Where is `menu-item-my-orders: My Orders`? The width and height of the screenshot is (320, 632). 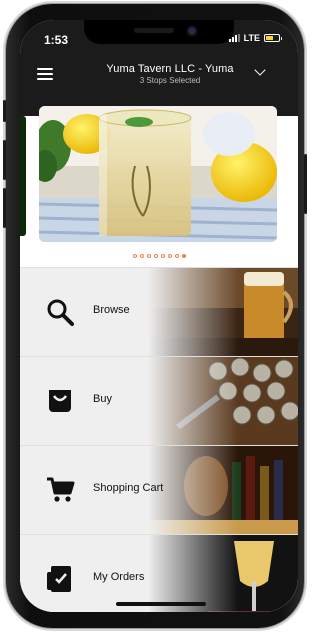 menu-item-my-orders: My Orders is located at coordinates (159, 573).